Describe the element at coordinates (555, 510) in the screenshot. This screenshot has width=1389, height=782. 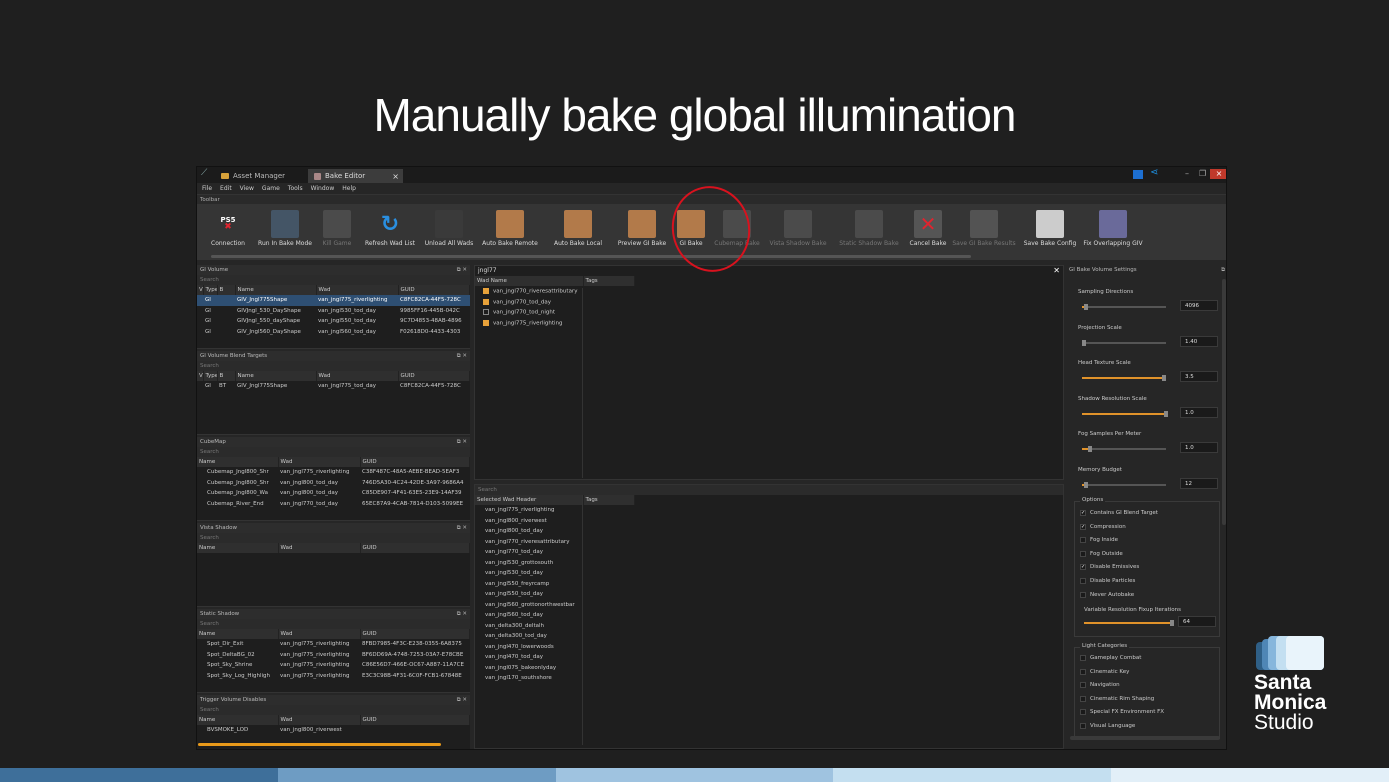
I see `selected-wad-row: van_jngl775_riverlighting` at that location.